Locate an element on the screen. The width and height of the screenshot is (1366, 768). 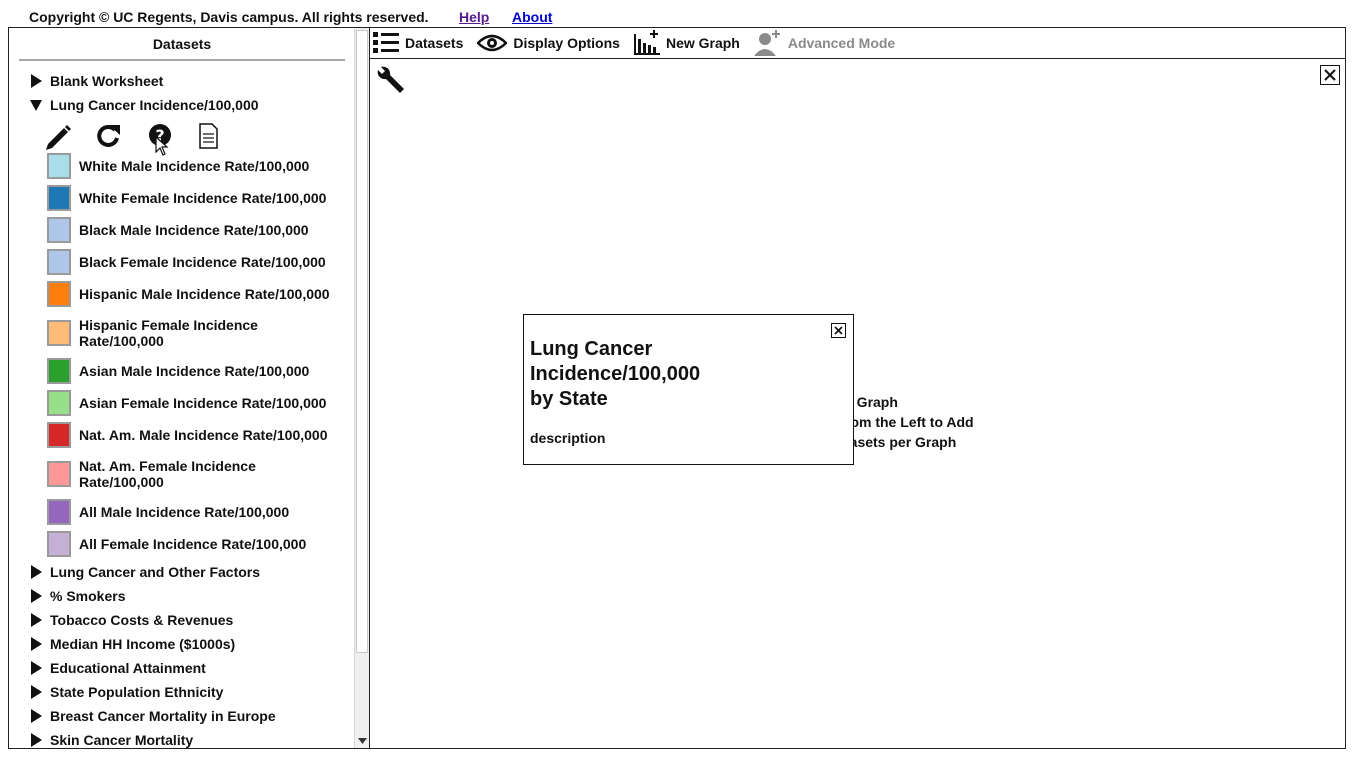
display-options-label: Display Options is located at coordinates (566, 43).